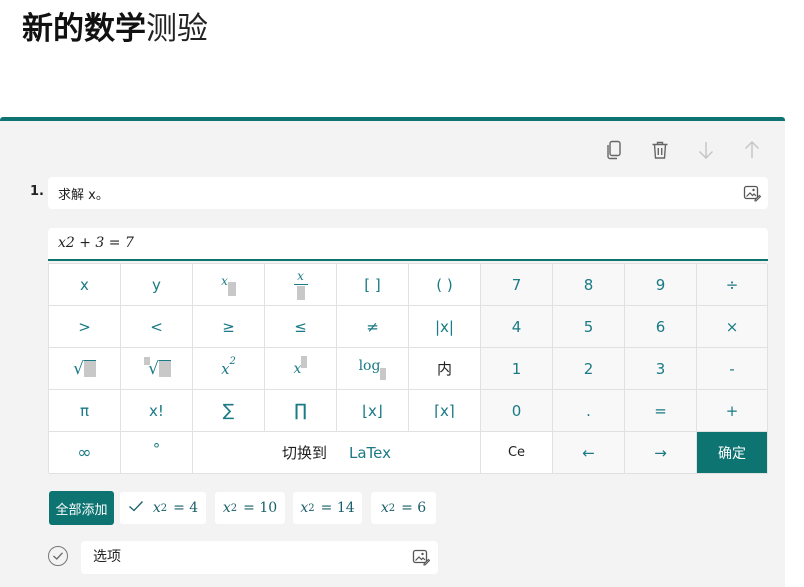  Describe the element at coordinates (301, 369) in the screenshot. I see `key-power: x` at that location.